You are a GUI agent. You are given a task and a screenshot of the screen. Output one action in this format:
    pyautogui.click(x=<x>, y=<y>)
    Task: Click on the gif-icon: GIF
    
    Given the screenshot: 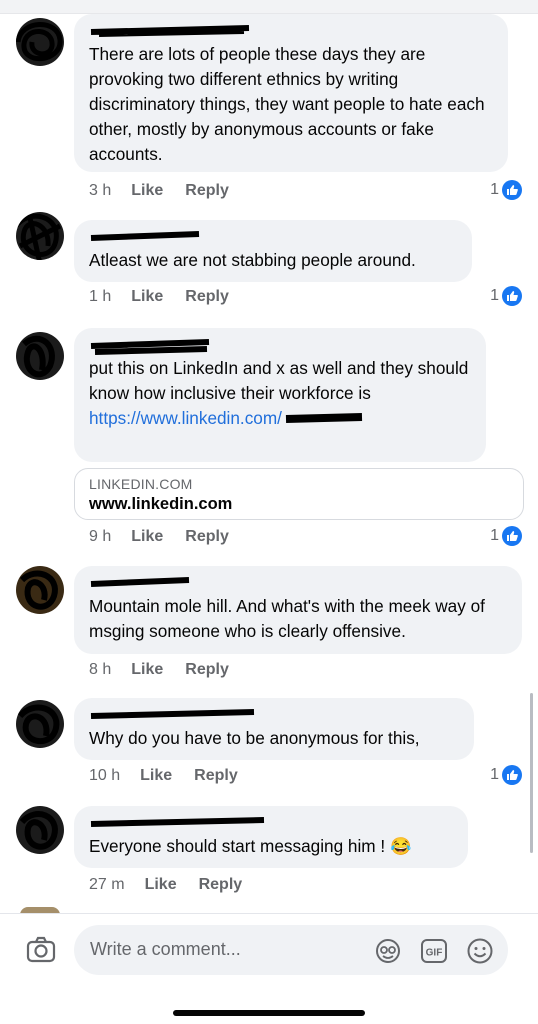 What is the action you would take?
    pyautogui.click(x=434, y=951)
    